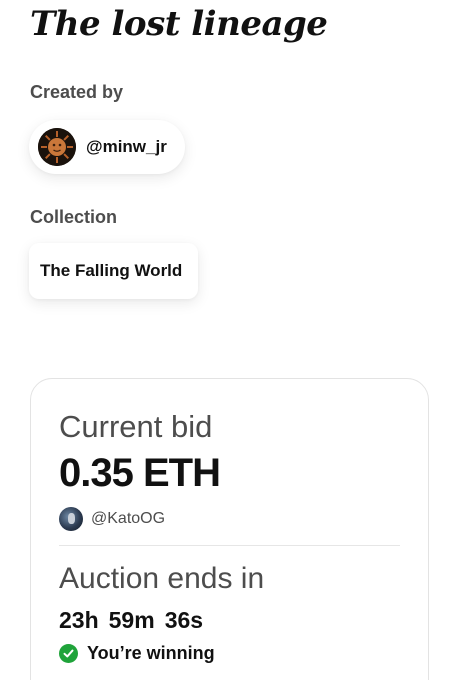 This screenshot has width=459, height=680. I want to click on creator-pill: @minw_jr, so click(107, 147).